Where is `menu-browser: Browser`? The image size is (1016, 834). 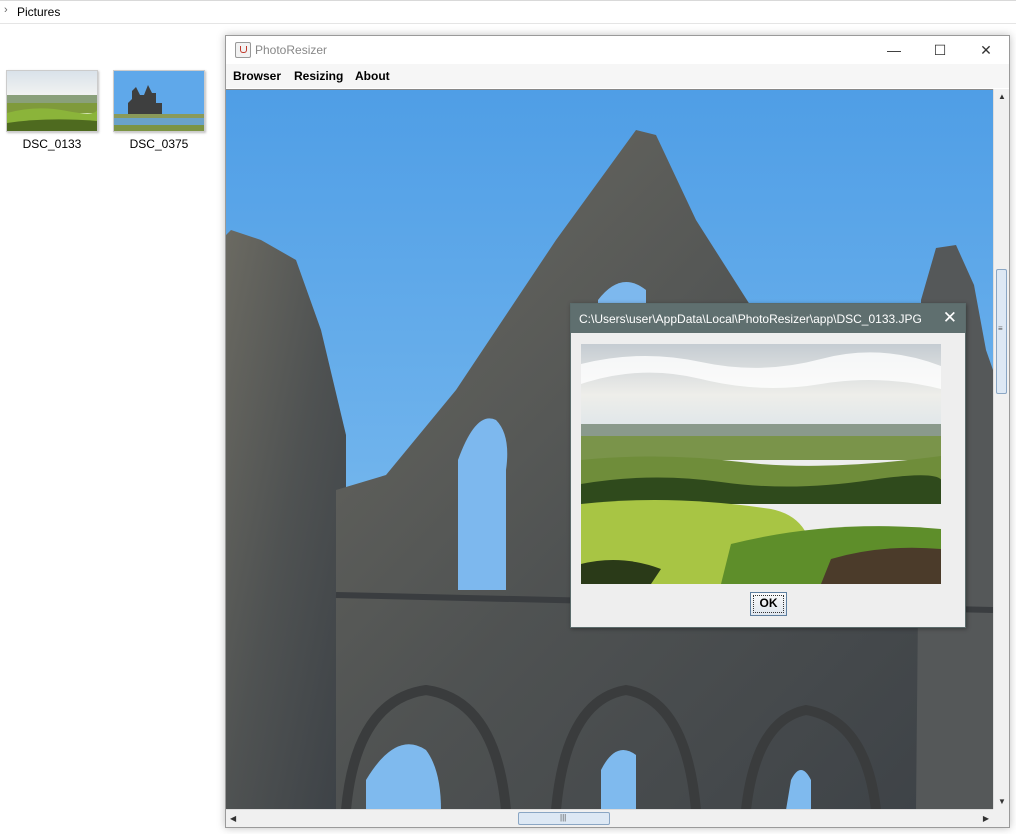
menu-browser: Browser is located at coordinates (257, 76).